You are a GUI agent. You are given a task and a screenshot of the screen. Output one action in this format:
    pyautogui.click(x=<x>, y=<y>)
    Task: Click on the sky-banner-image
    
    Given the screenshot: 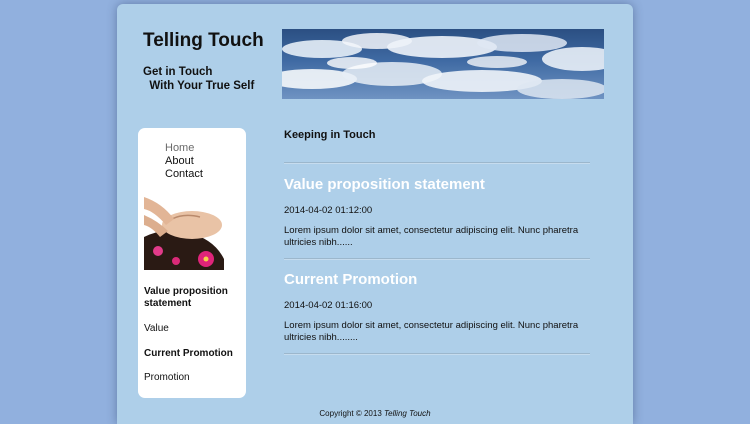 What is the action you would take?
    pyautogui.click(x=443, y=64)
    